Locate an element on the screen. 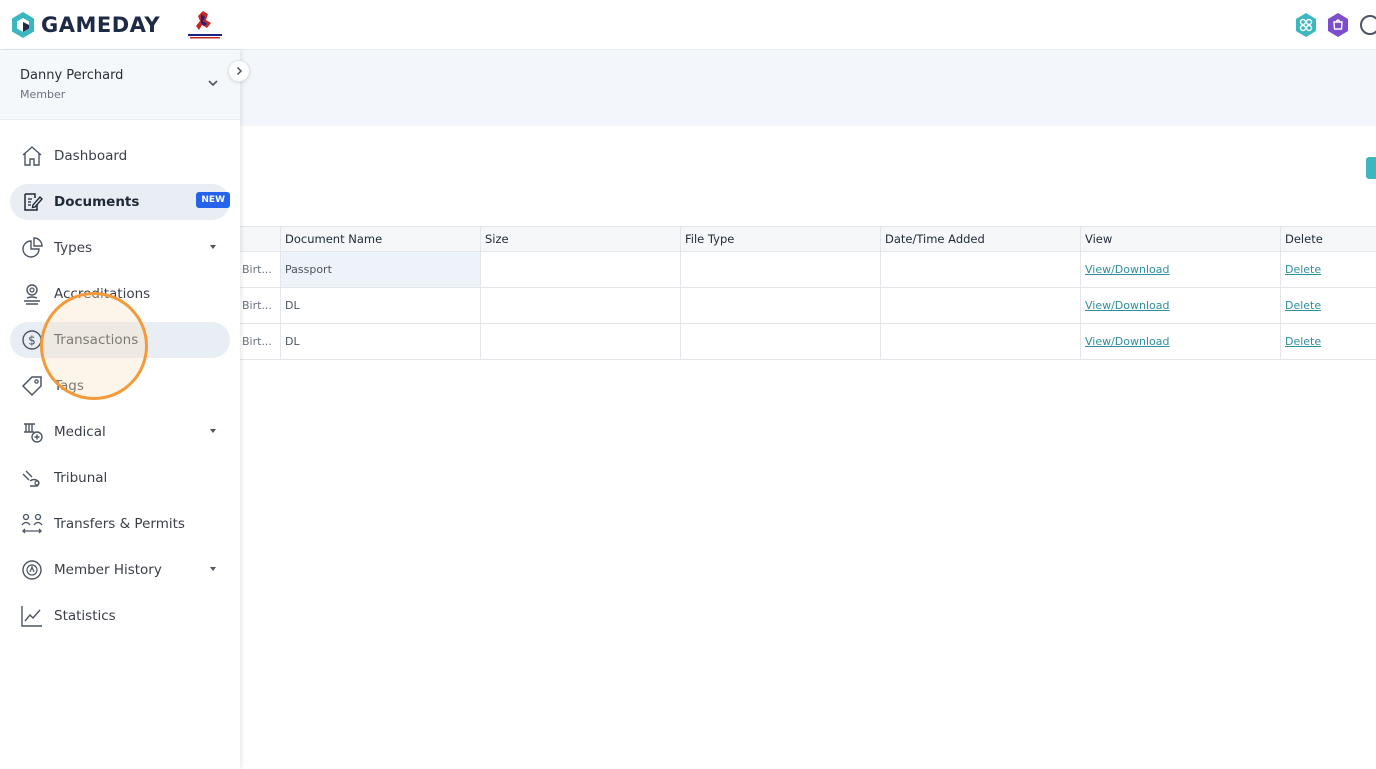 The width and height of the screenshot is (1376, 769). brand-name: GAMEDAY is located at coordinates (101, 25).